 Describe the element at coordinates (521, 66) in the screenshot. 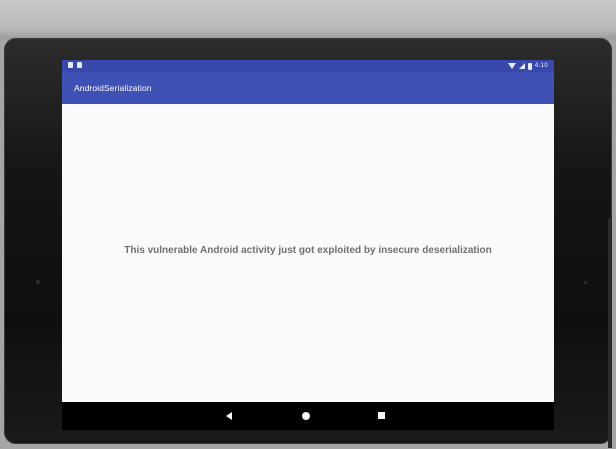

I see `signal-icon` at that location.